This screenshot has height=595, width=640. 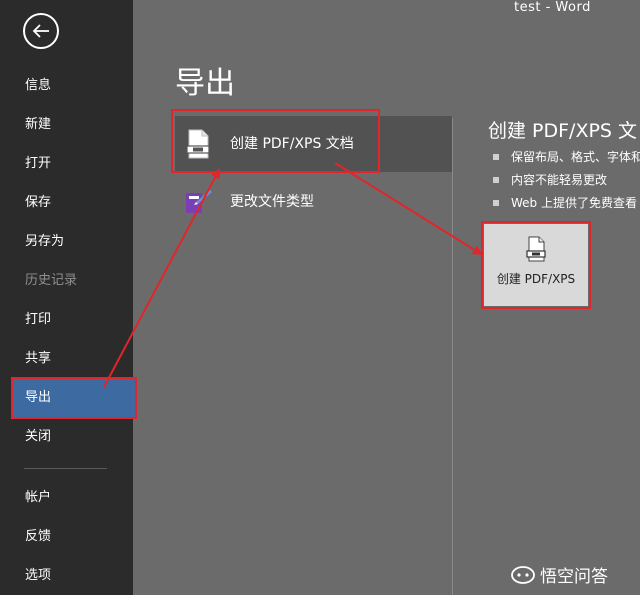 I want to click on back-arrow-icon, so click(x=40, y=31).